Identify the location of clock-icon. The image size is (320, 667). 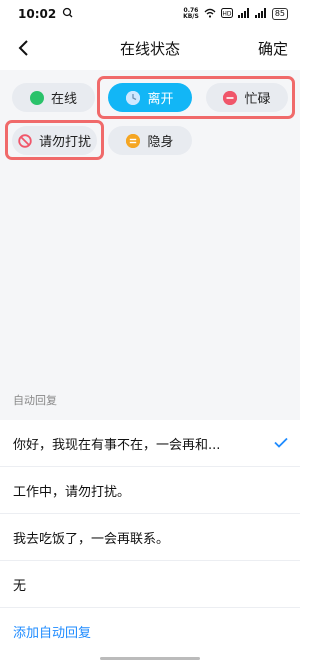
(133, 97).